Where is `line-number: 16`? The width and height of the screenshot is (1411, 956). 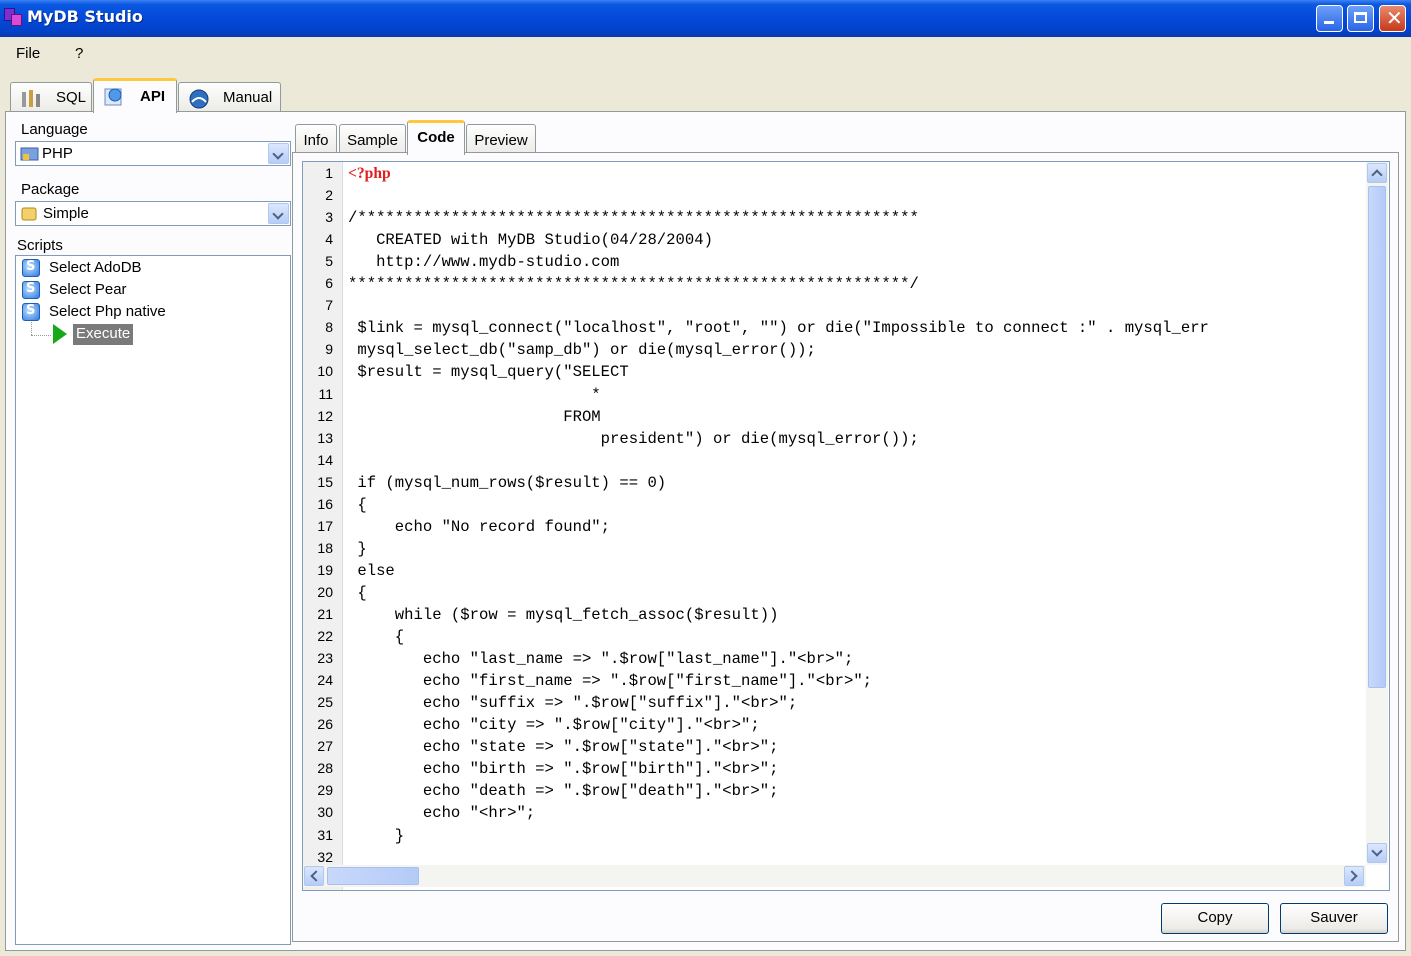 line-number: 16 is located at coordinates (325, 503).